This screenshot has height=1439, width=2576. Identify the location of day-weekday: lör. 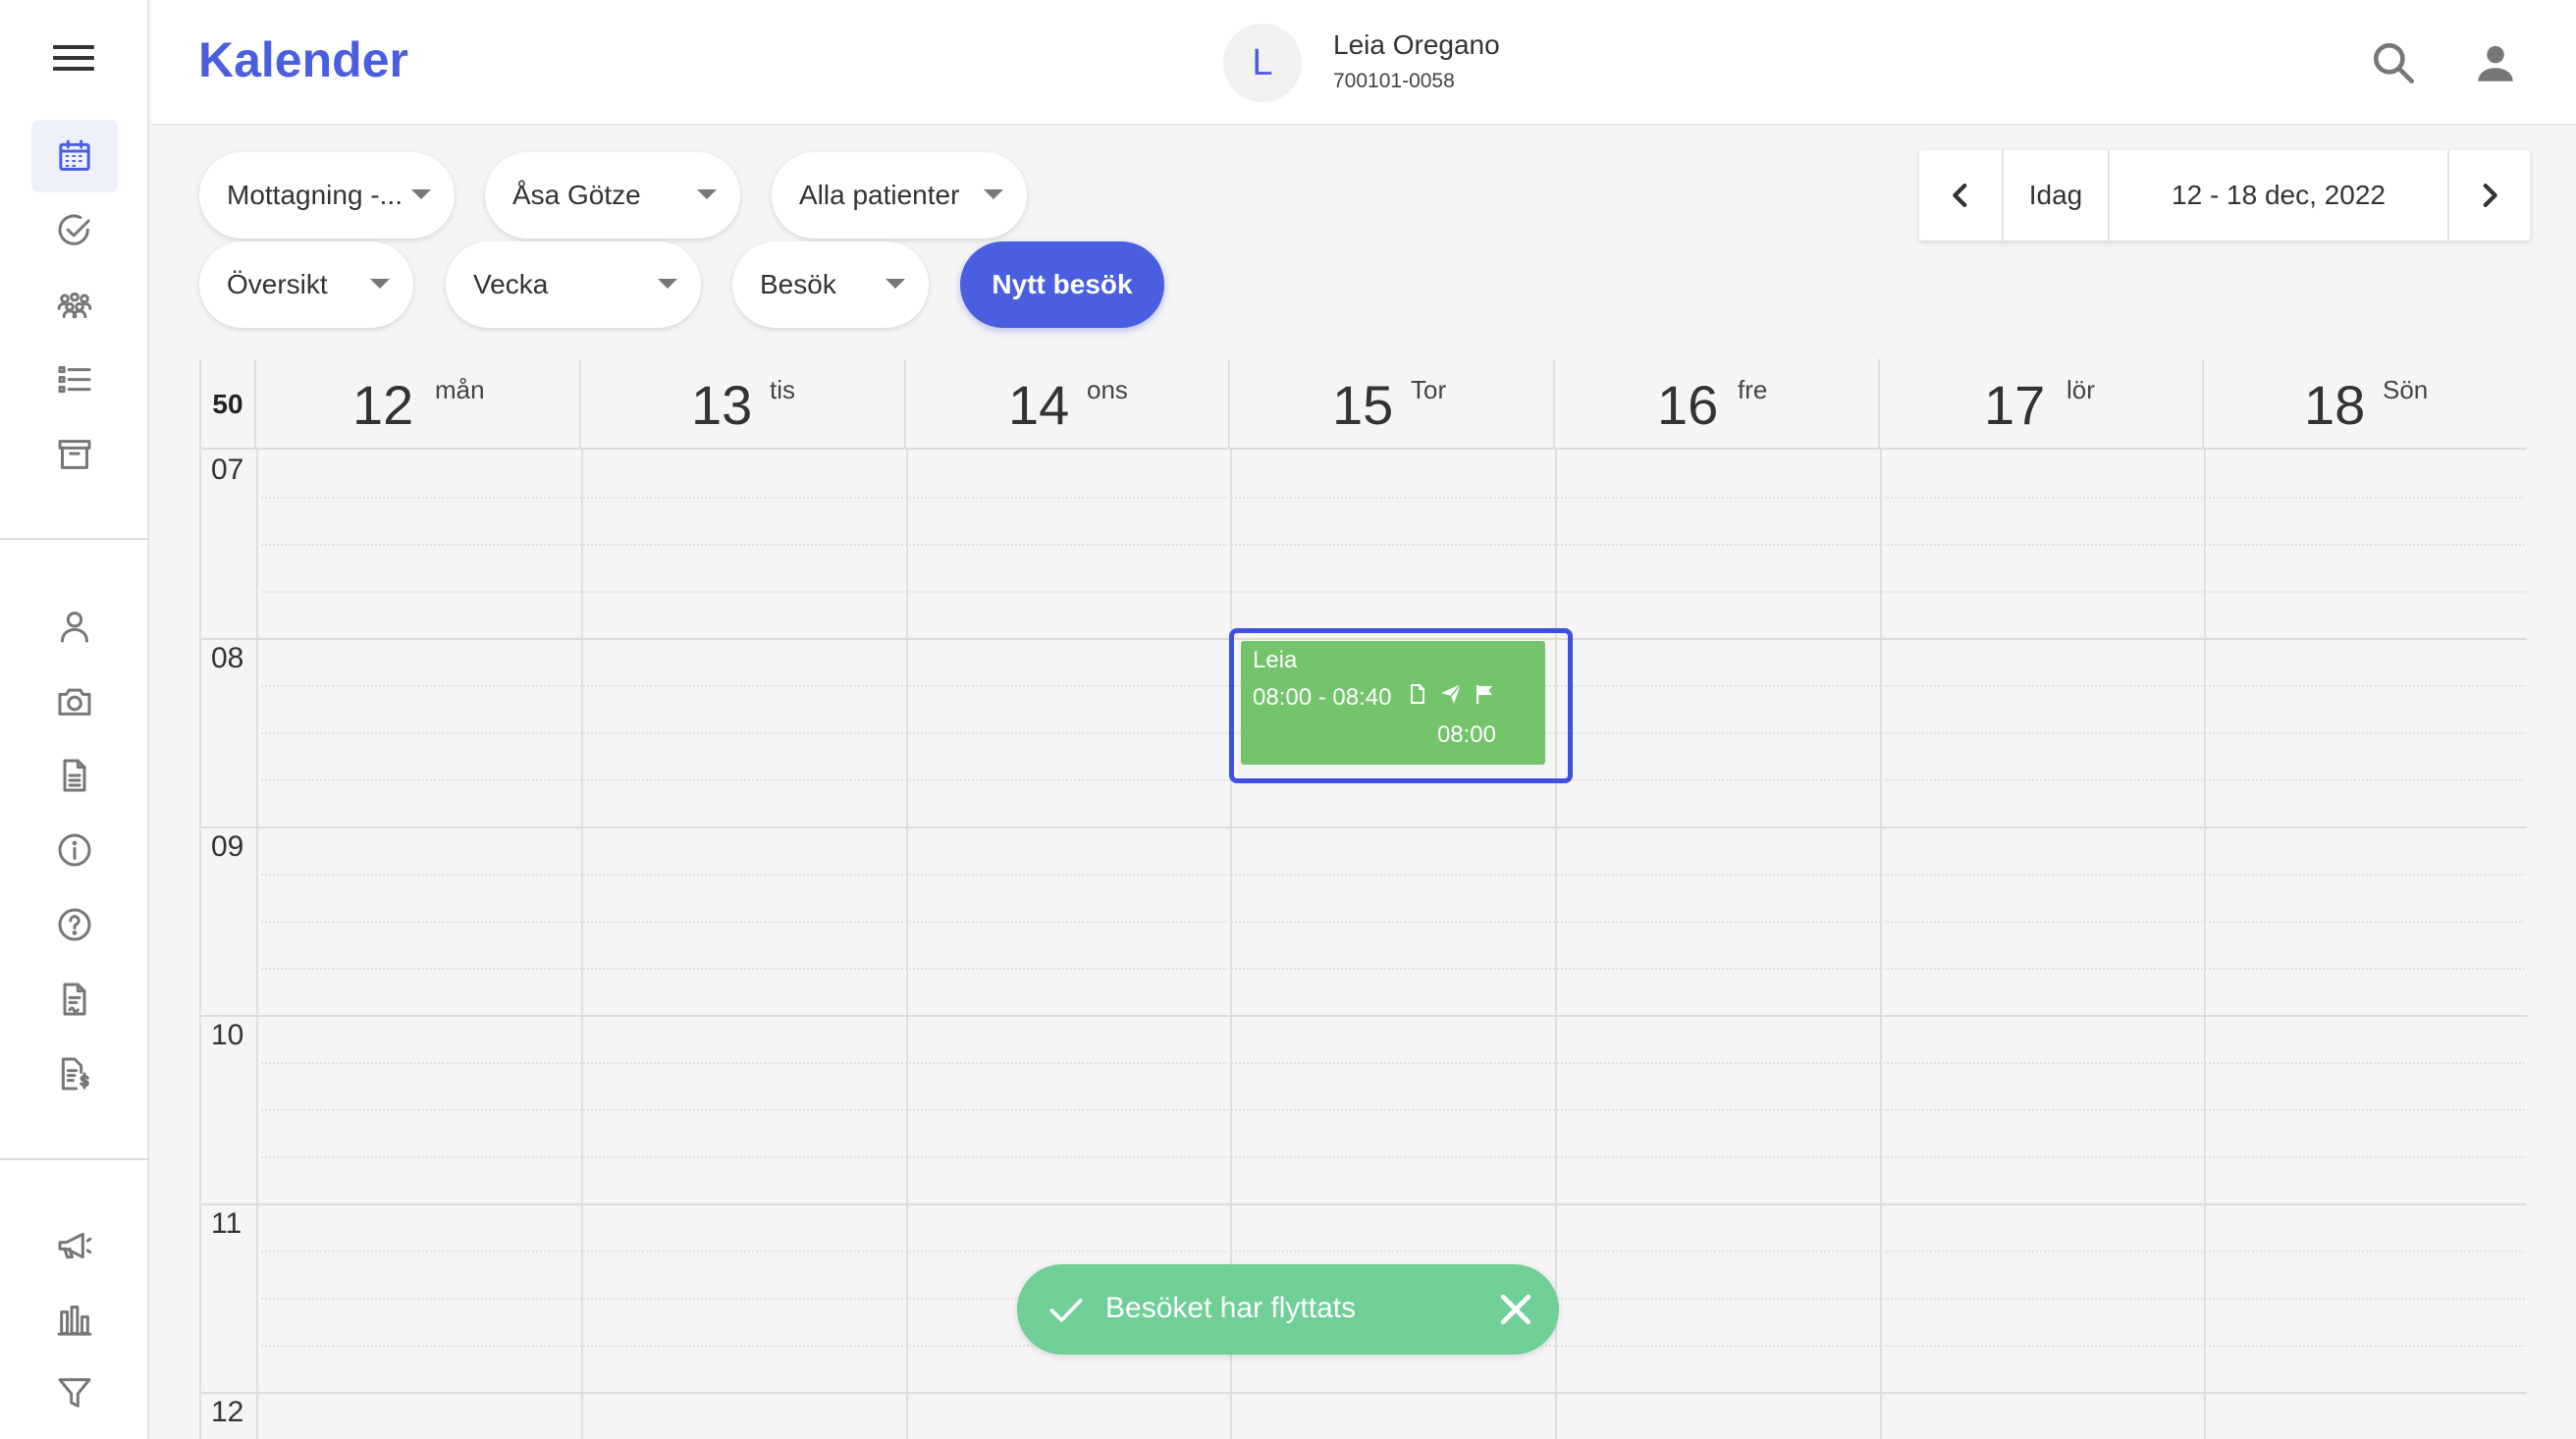
(2080, 389).